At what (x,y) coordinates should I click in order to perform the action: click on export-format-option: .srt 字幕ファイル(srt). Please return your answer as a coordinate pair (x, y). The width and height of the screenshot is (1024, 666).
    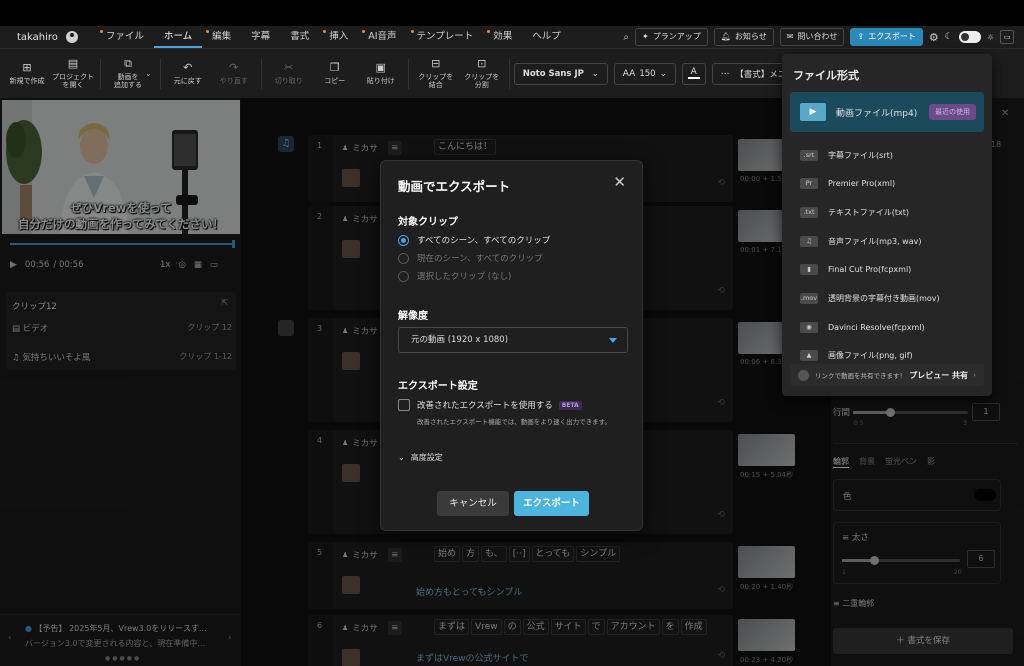
    Looking at the image, I should click on (887, 155).